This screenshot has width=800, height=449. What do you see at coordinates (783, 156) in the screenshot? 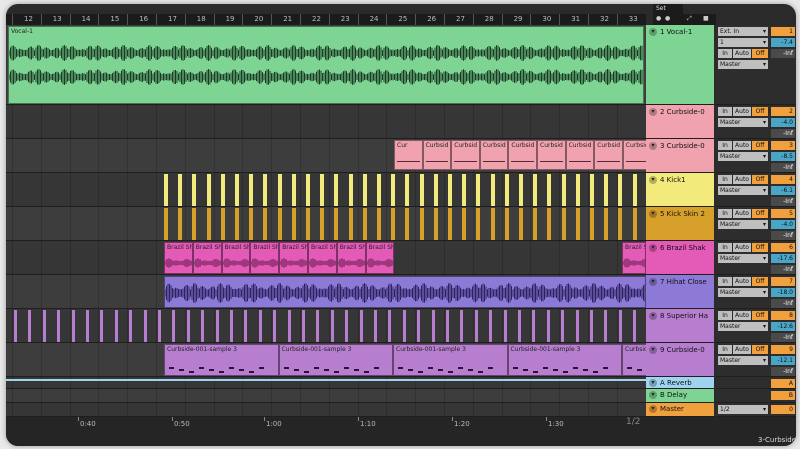
I see `volume-value: -8.5` at bounding box center [783, 156].